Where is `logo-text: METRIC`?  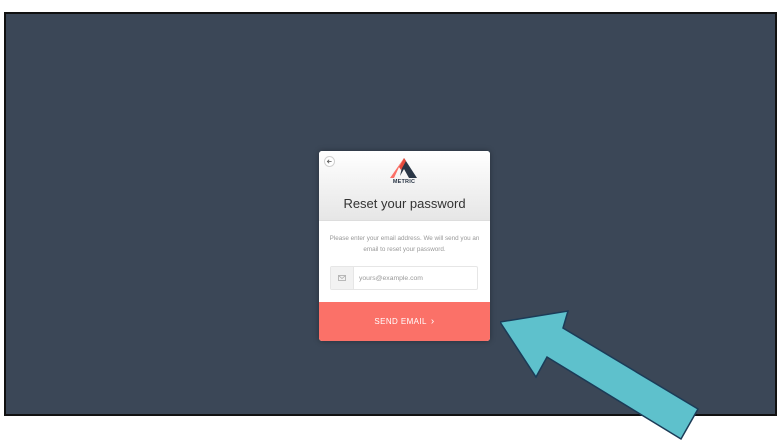
logo-text: METRIC is located at coordinates (404, 182).